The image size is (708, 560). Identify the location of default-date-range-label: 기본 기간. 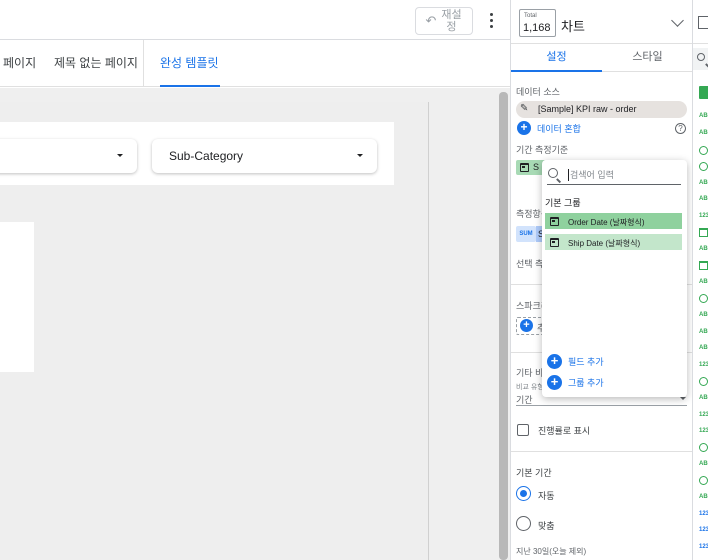
(534, 473).